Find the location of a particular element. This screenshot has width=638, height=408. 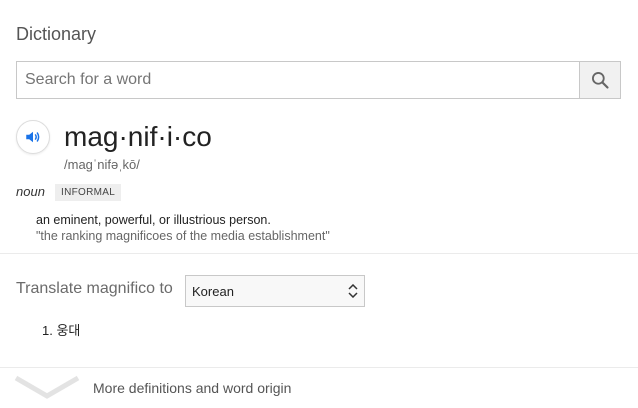

translation-number: 1. is located at coordinates (47, 330).